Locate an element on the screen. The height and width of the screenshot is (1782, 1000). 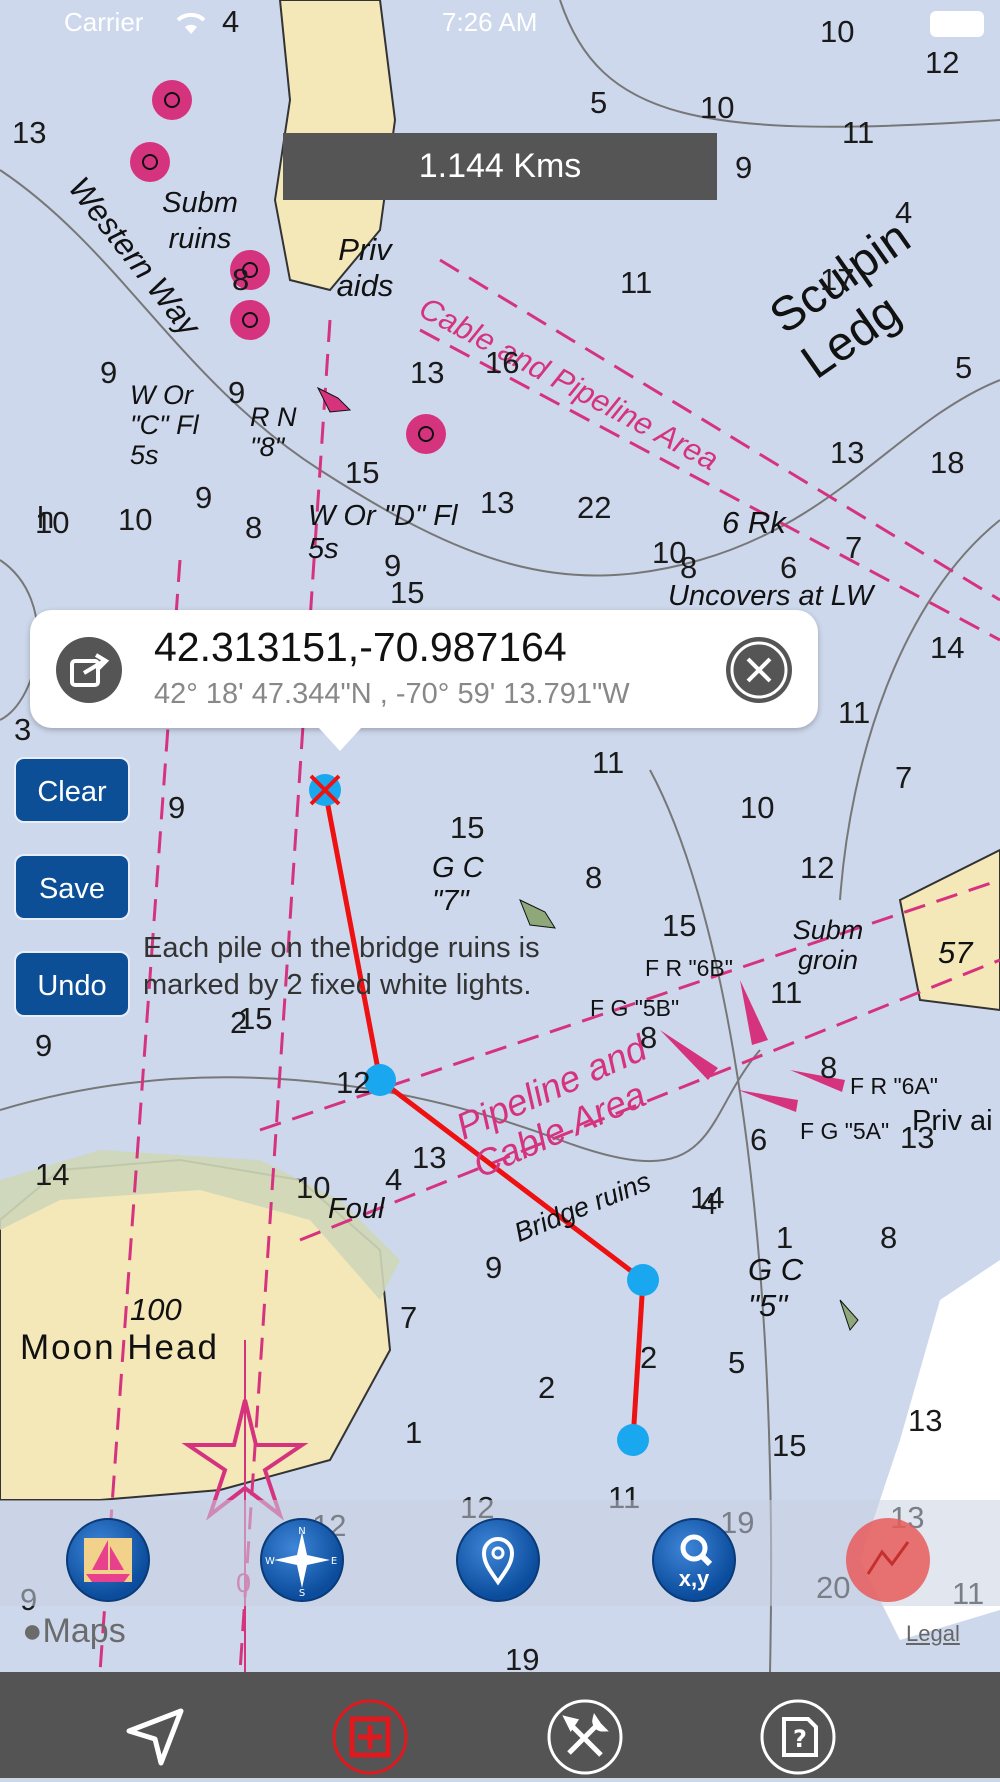
depth-sounding: 18 is located at coordinates (947, 462).